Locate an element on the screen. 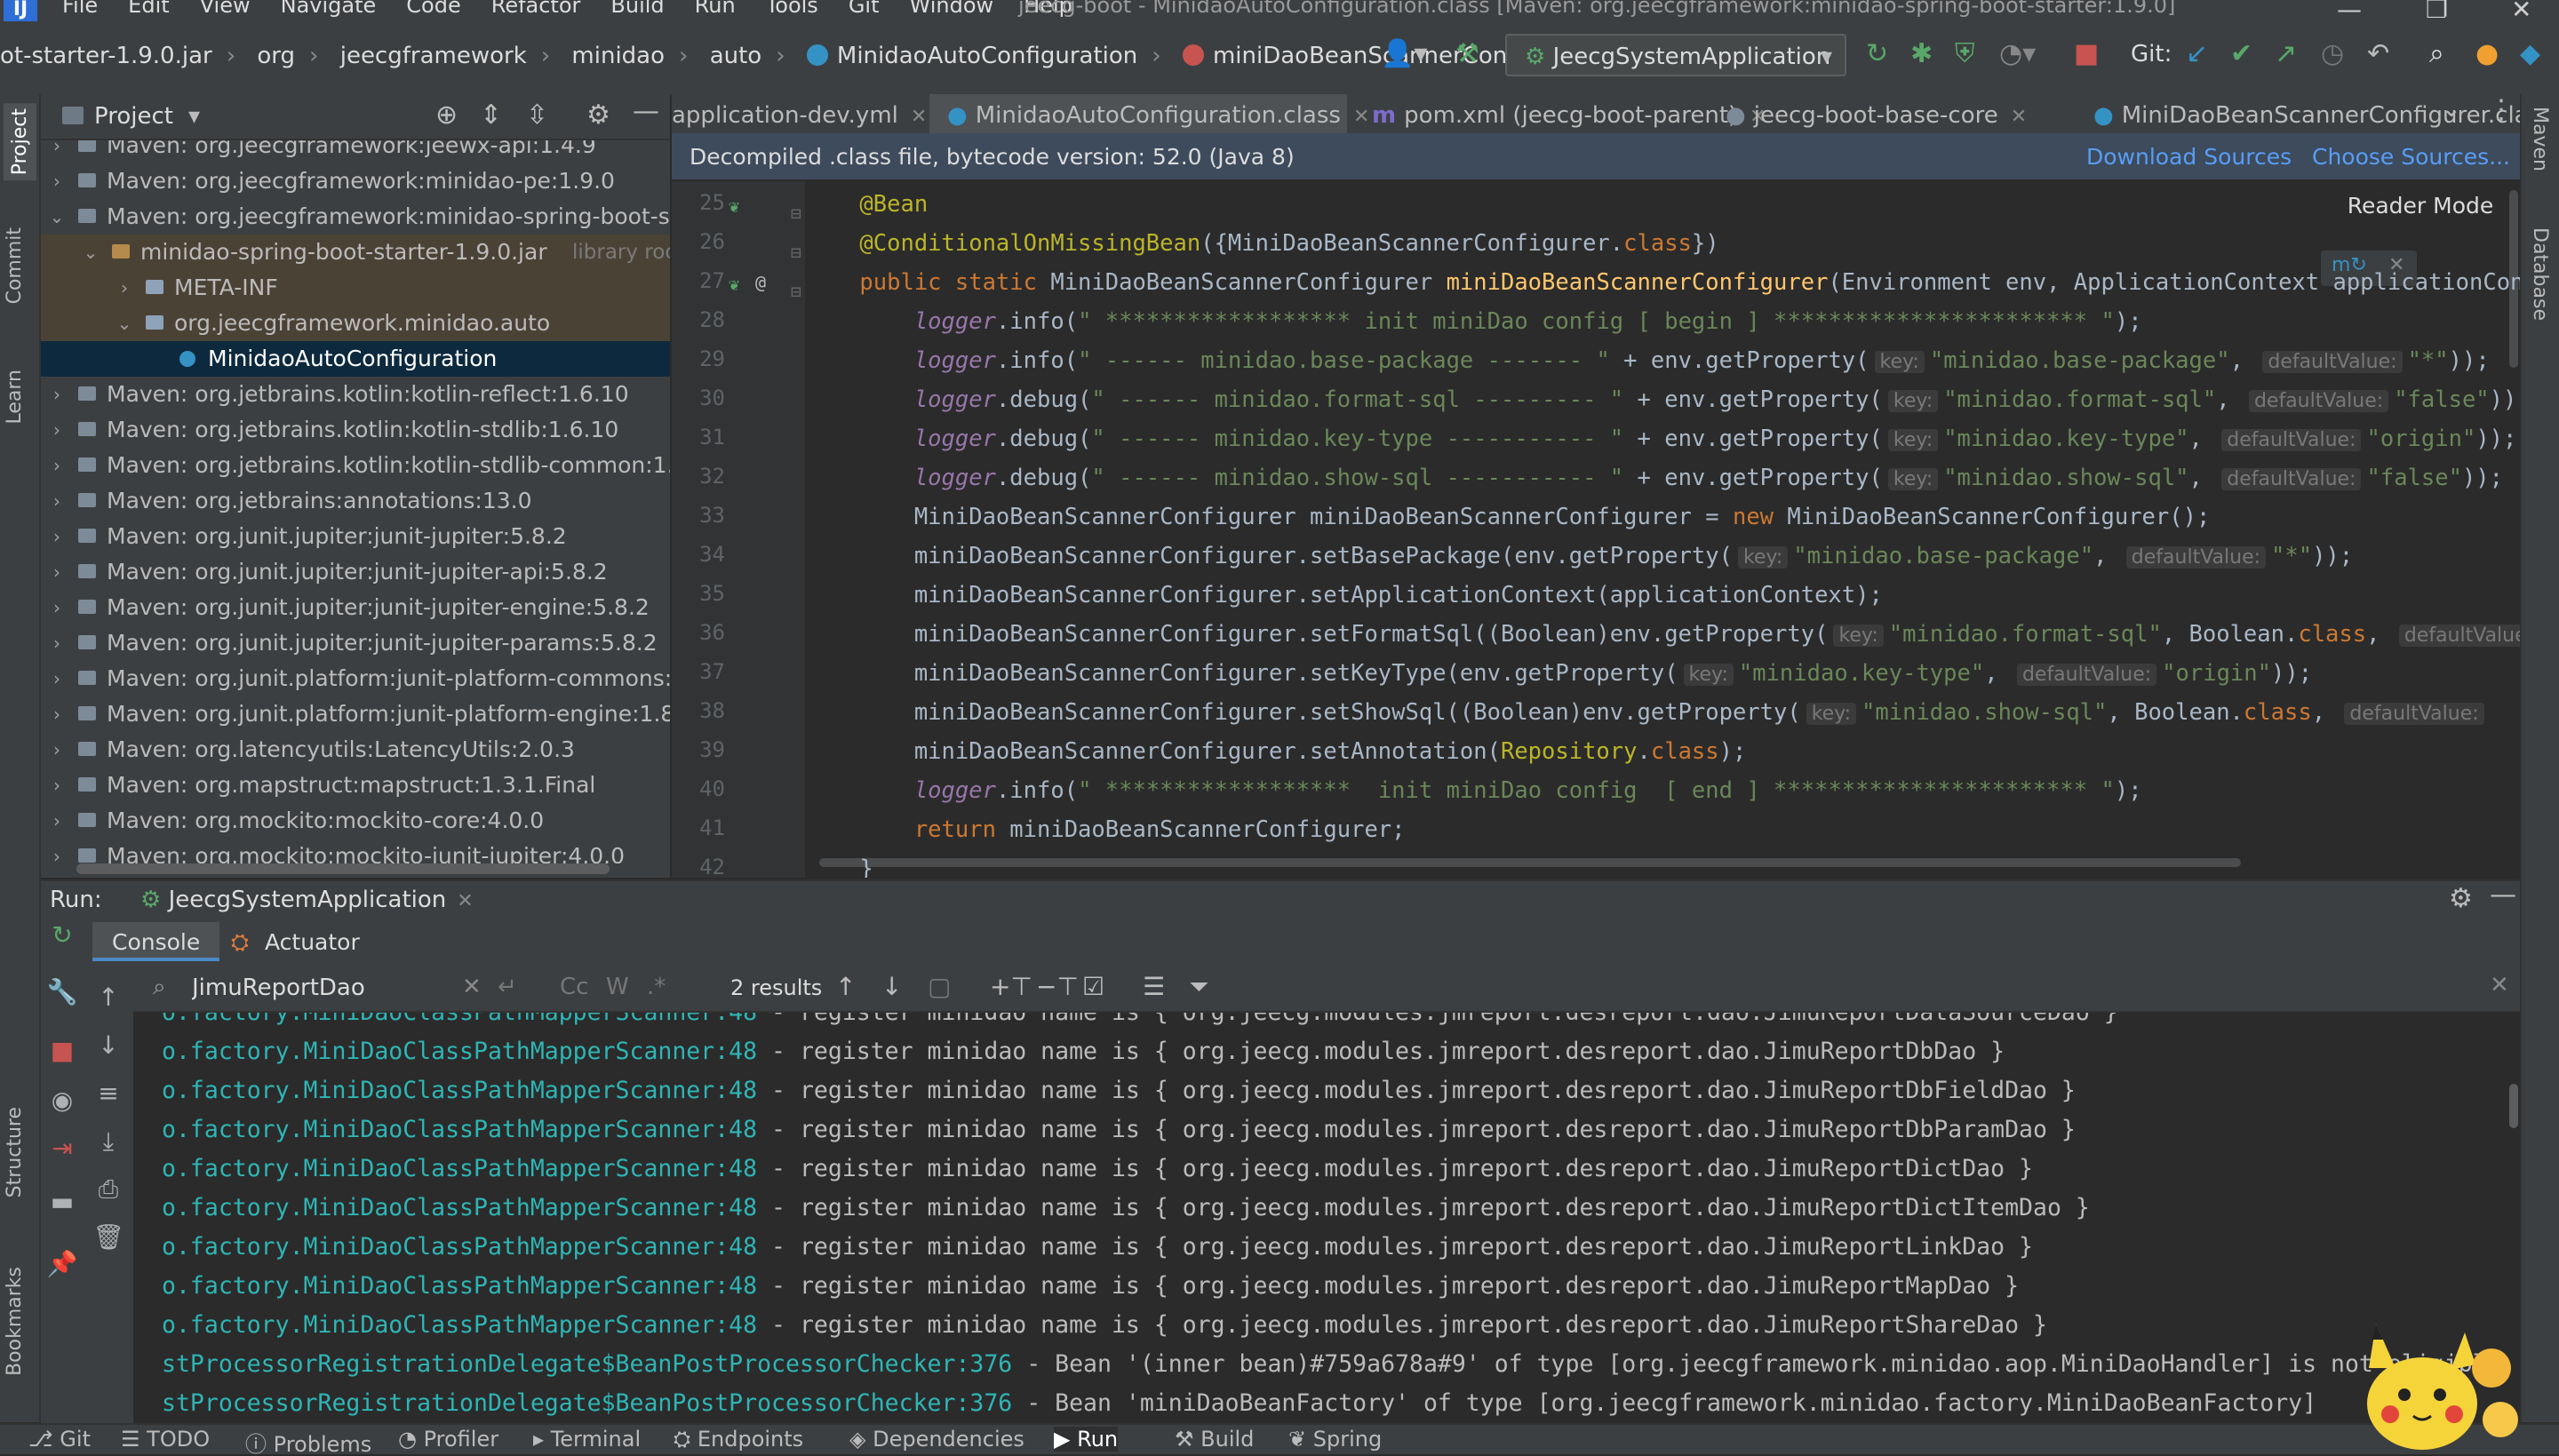  tree-item: › Maven: org.mockito:mockito-core:4.0.0 is located at coordinates (355, 821).